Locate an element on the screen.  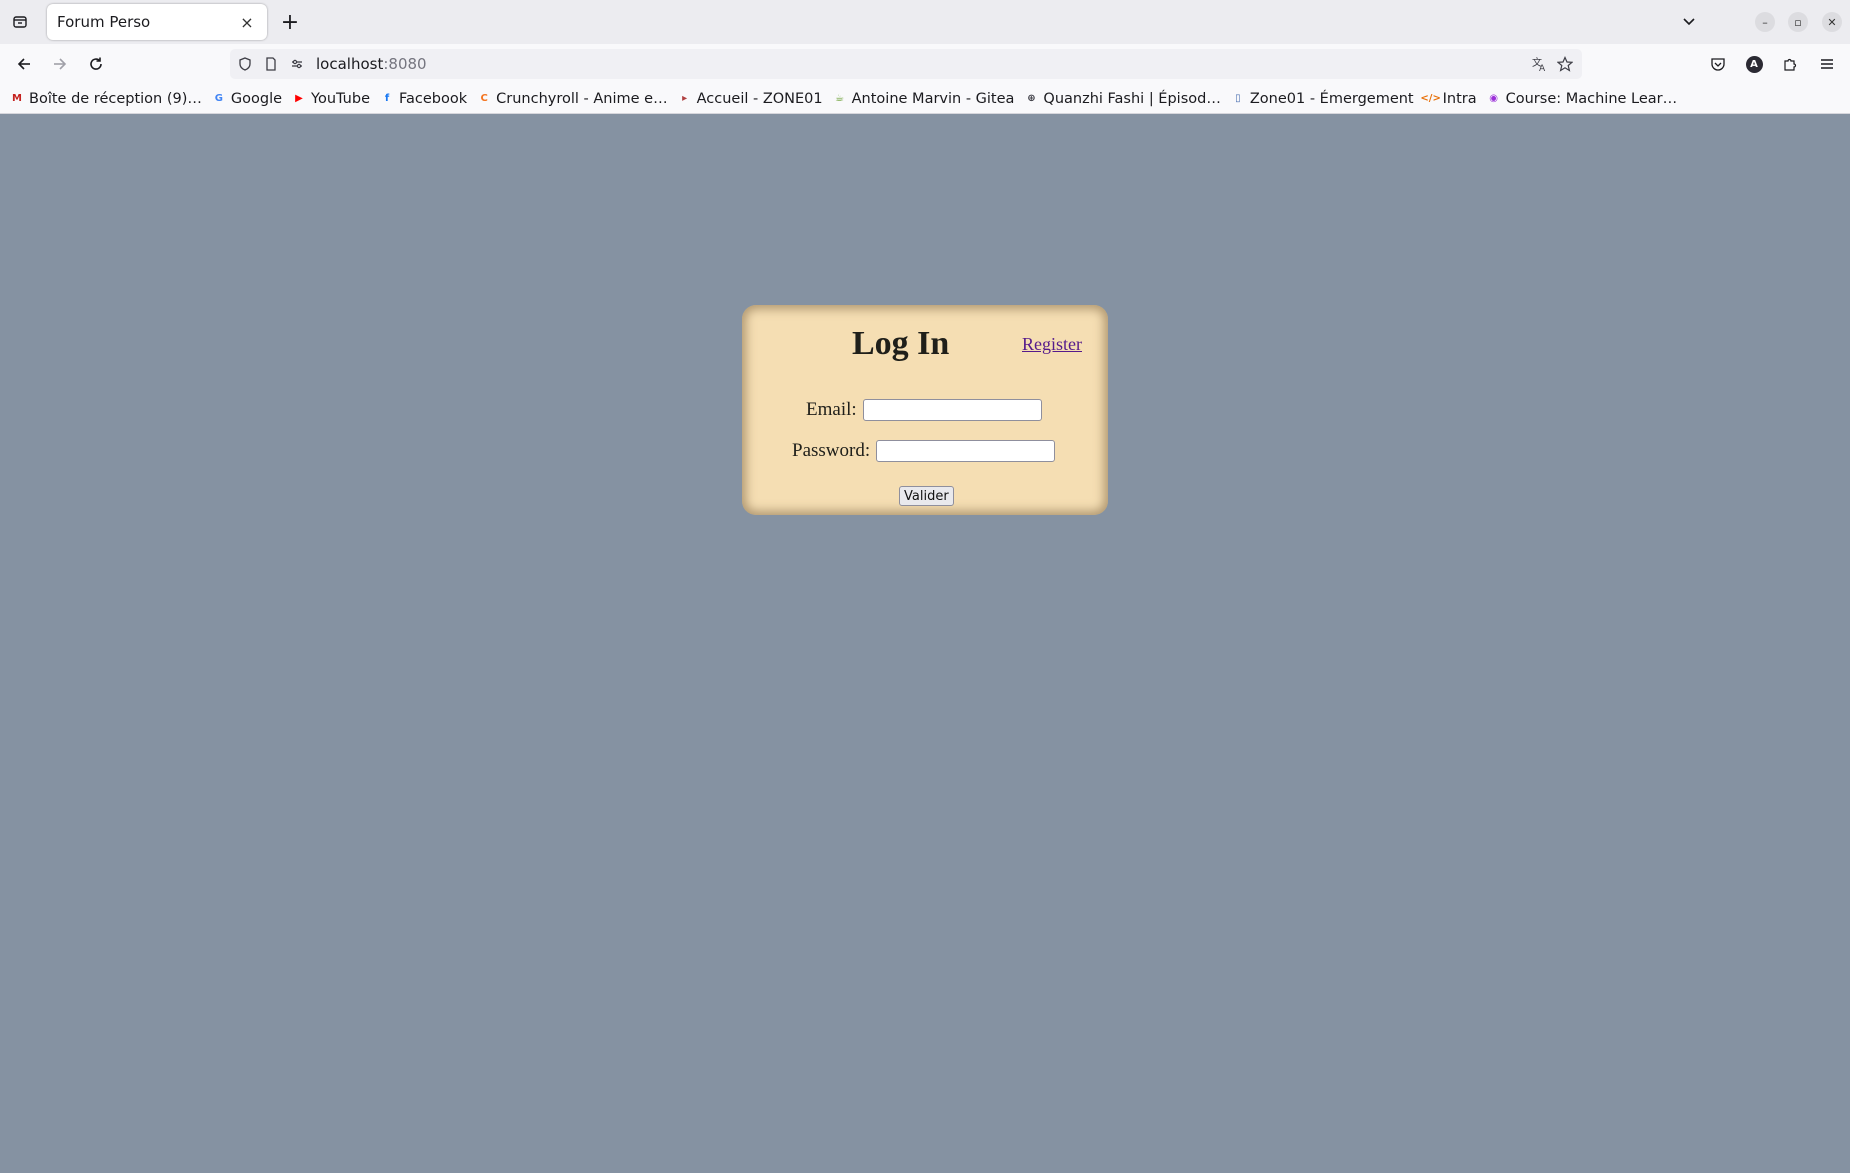
tab-close-icon: × is located at coordinates (247, 22).